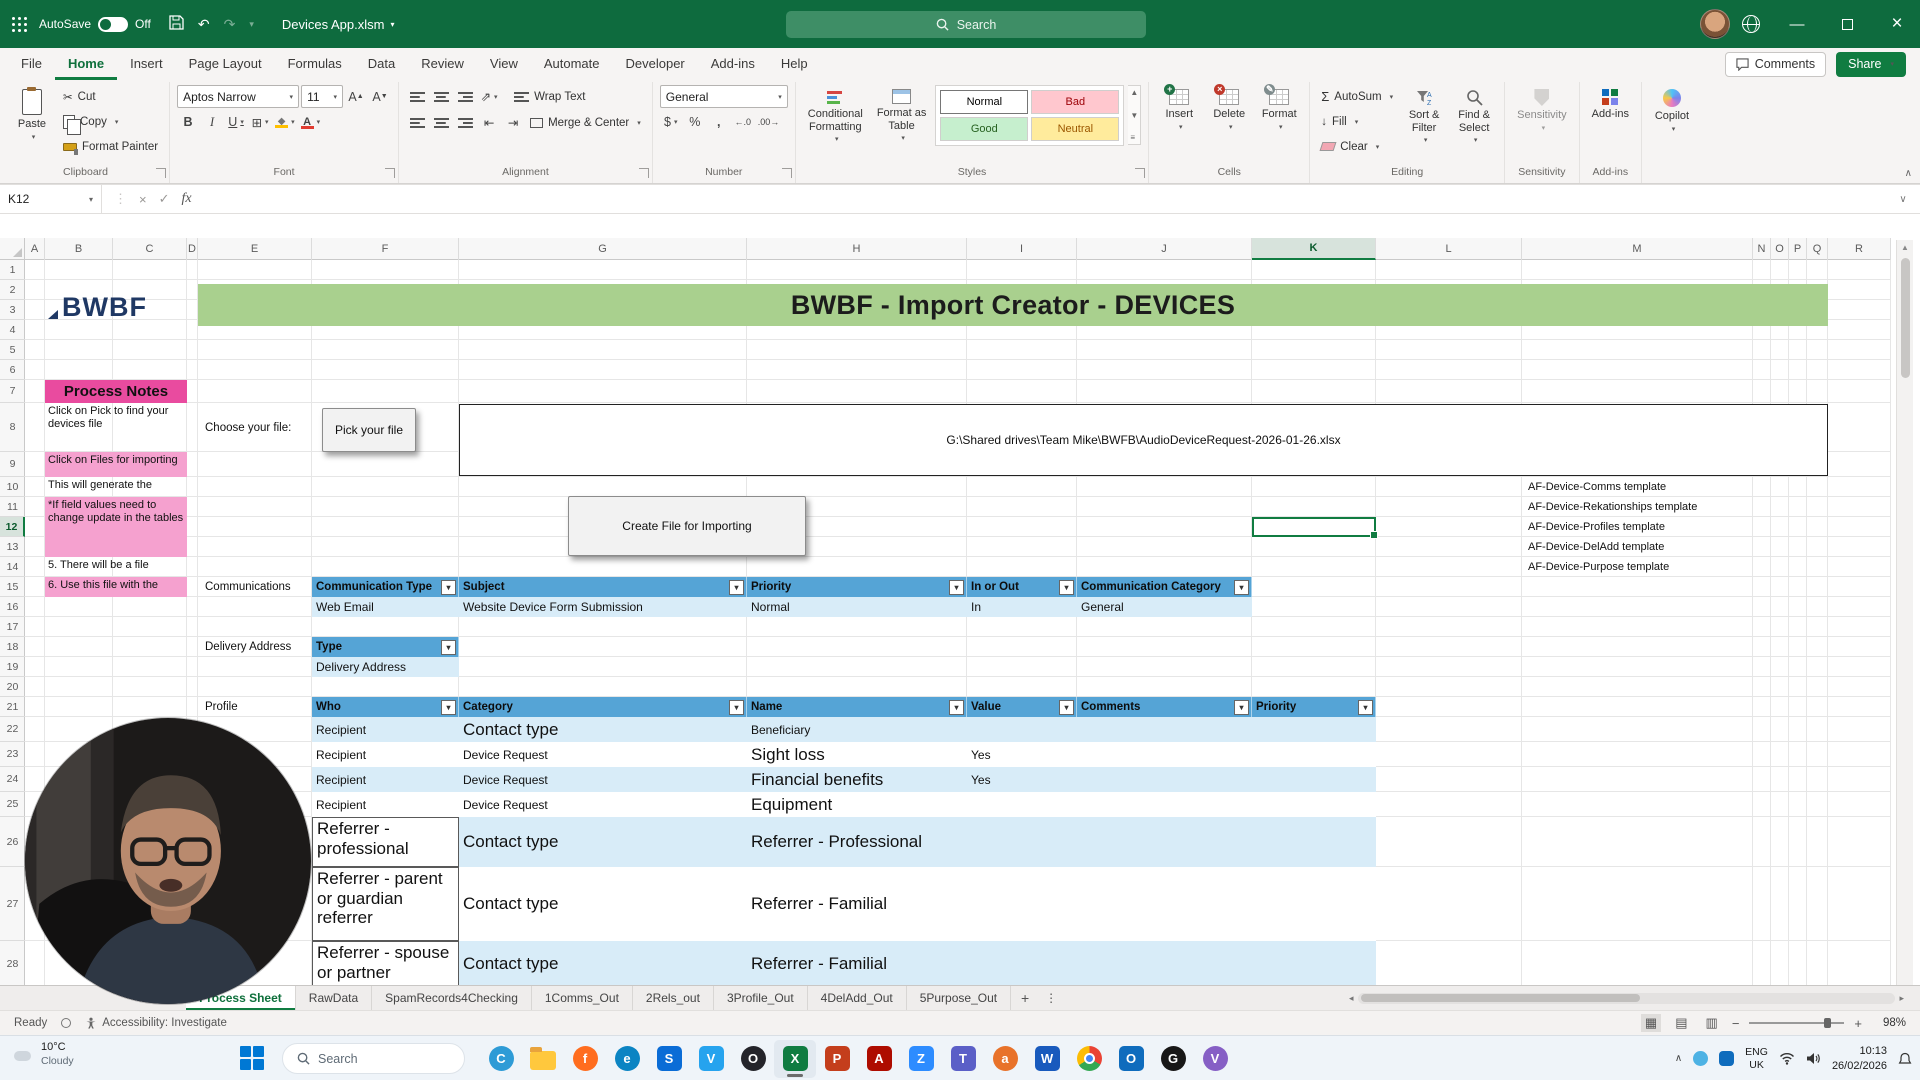 Image resolution: width=1920 pixels, height=1080 pixels. What do you see at coordinates (1797, 24) in the screenshot?
I see `minimize-button: —` at bounding box center [1797, 24].